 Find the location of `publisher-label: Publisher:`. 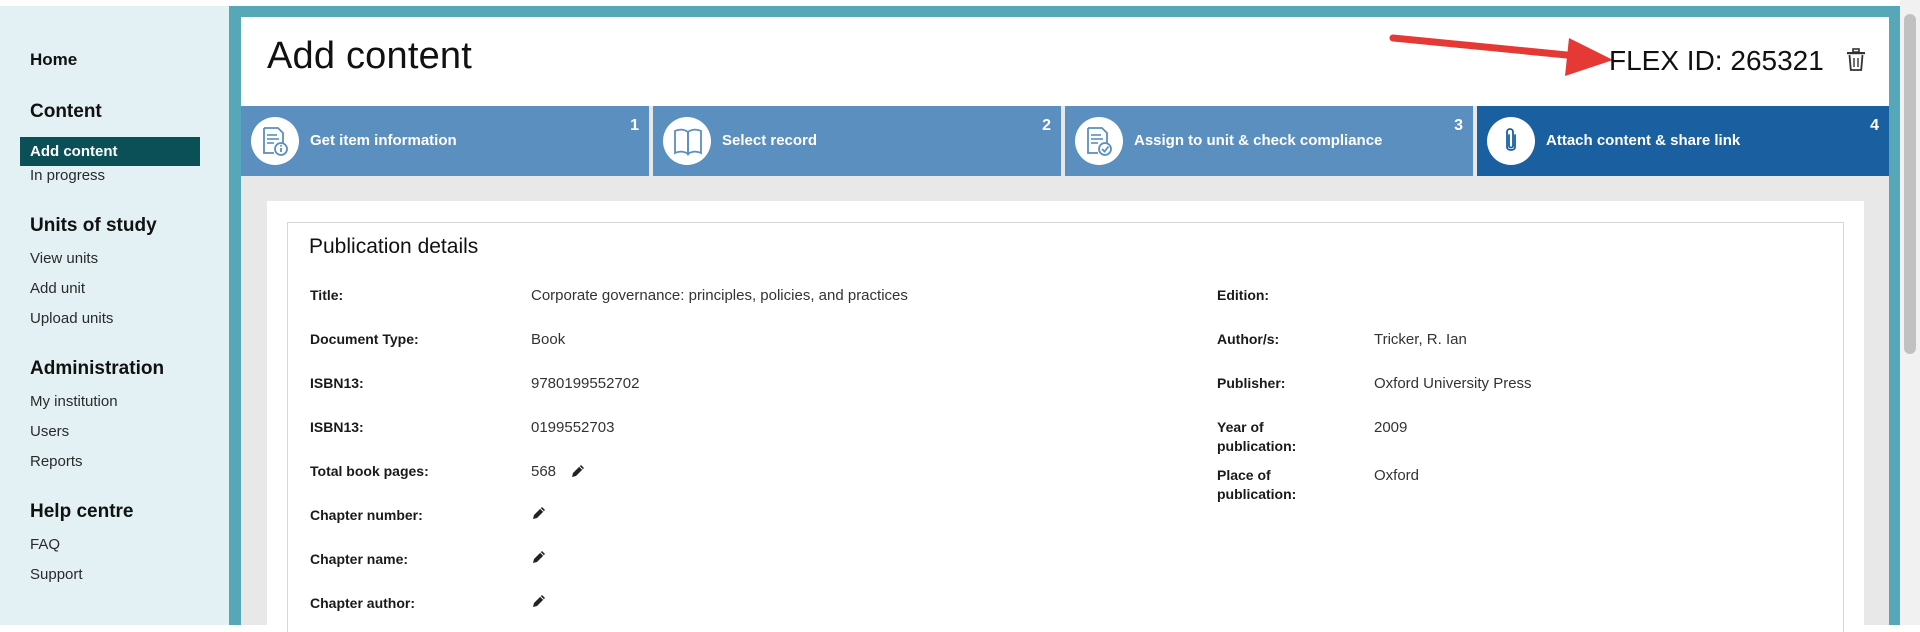

publisher-label: Publisher: is located at coordinates (1251, 383).